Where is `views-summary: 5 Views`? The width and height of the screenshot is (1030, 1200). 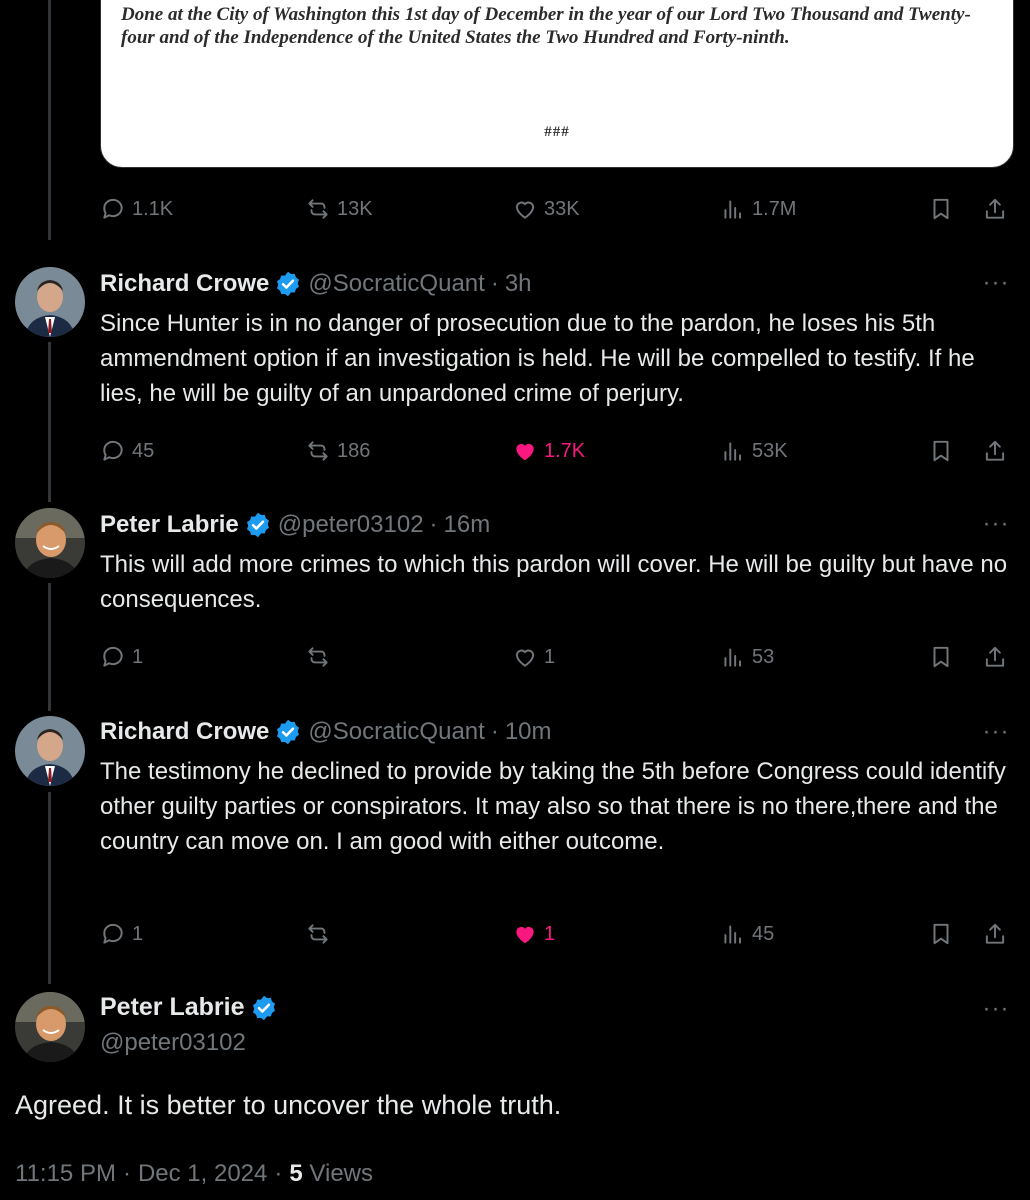 views-summary: 5 Views is located at coordinates (331, 1174).